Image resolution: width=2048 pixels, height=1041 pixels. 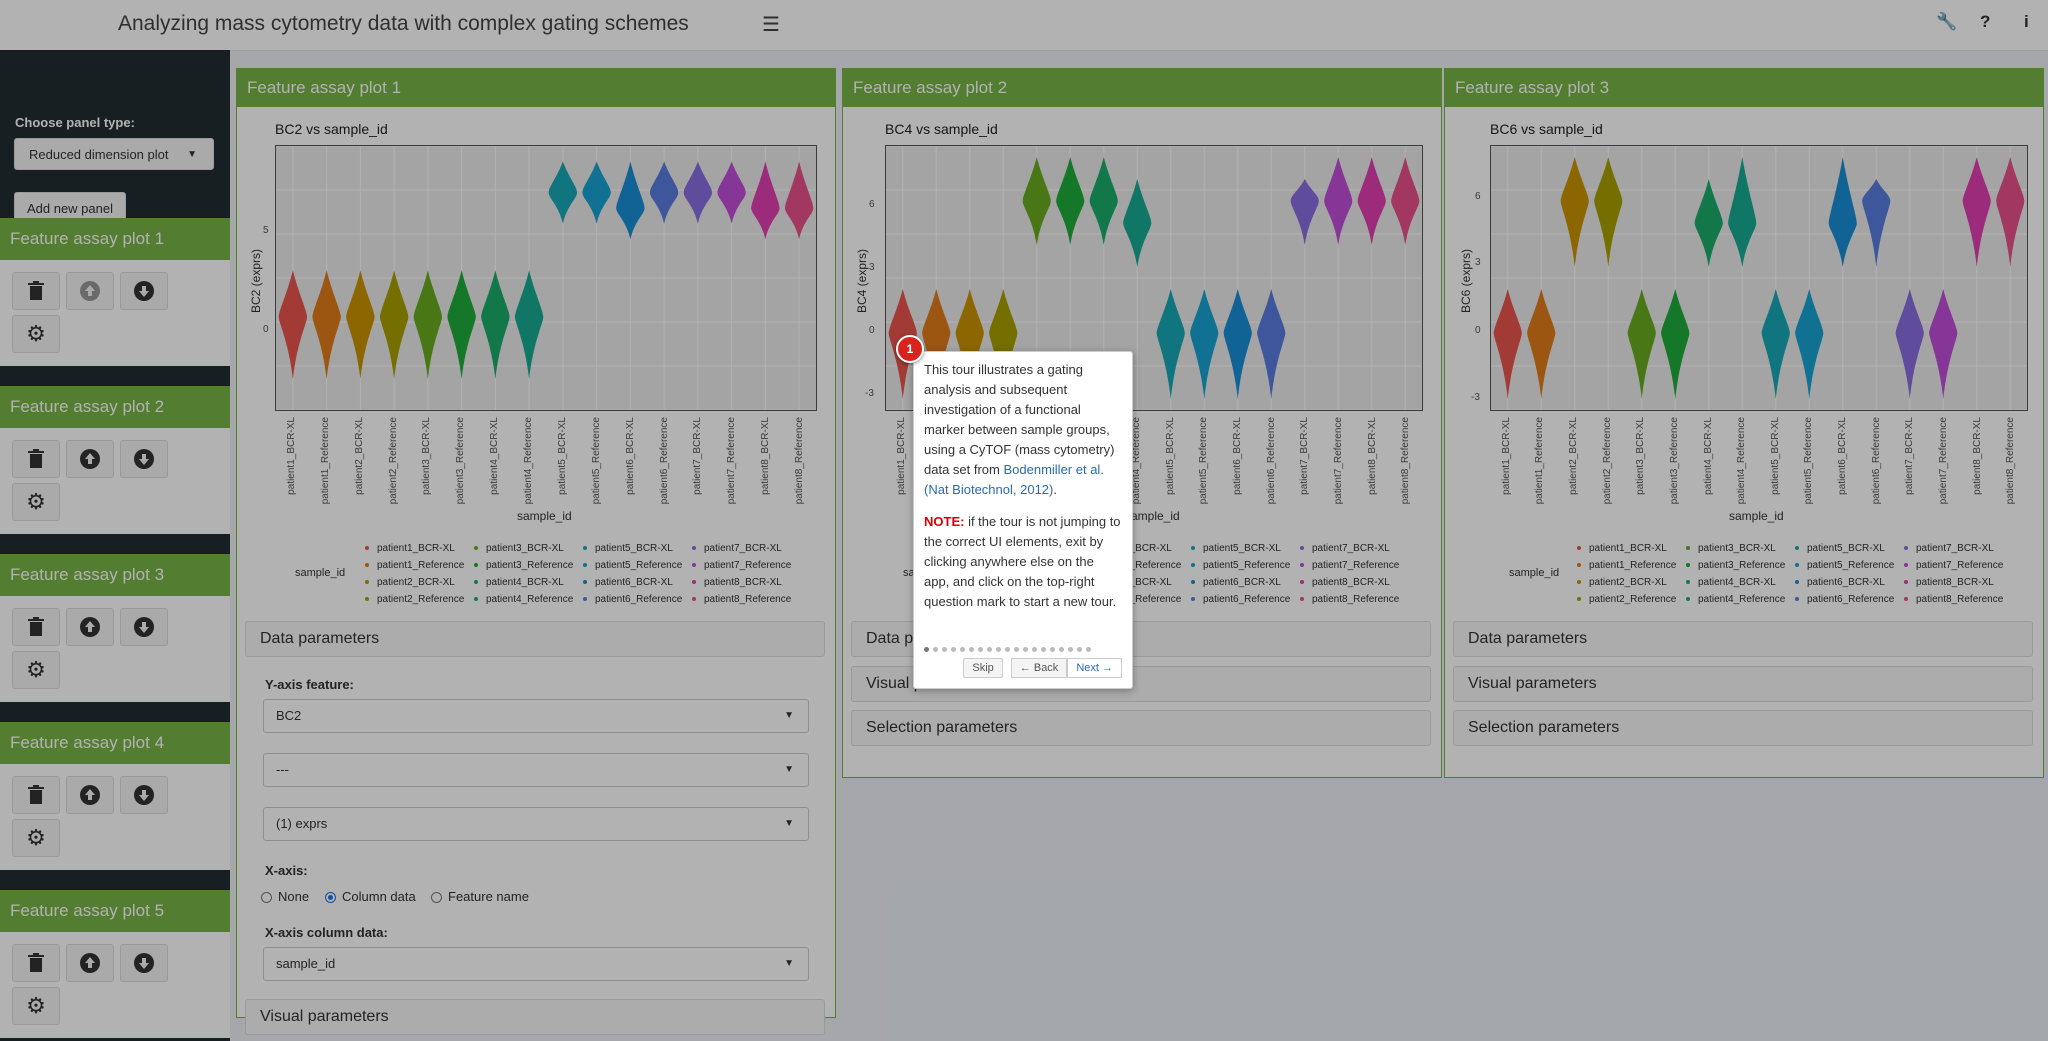 I want to click on tour-buttons: Skip ← Back Next →, so click(x=1038, y=668).